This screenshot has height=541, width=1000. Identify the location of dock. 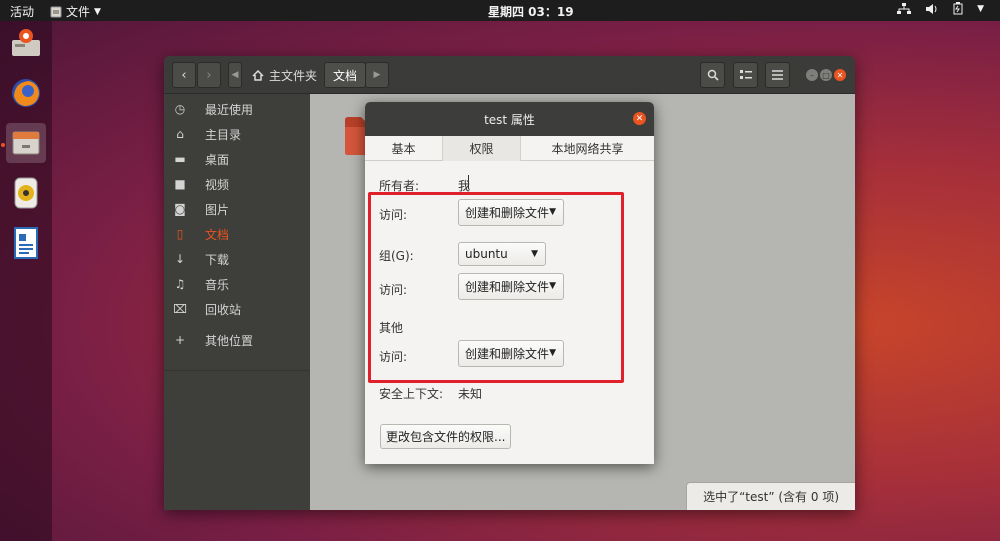
(26, 281).